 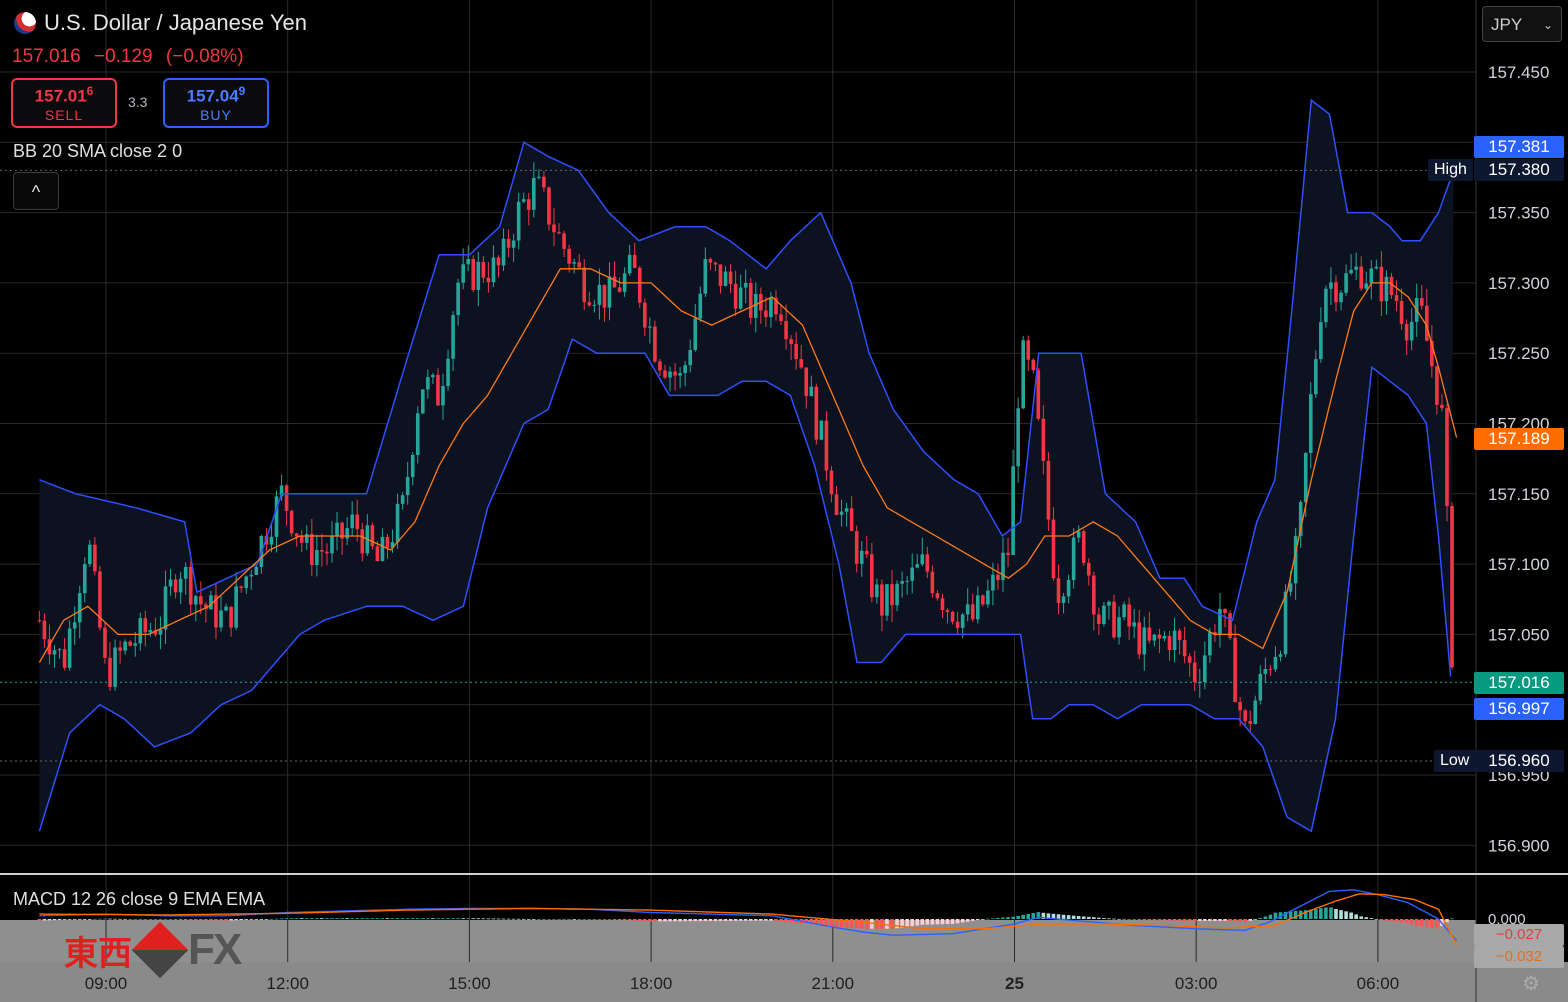 I want to click on us-flag-icon, so click(x=25, y=23).